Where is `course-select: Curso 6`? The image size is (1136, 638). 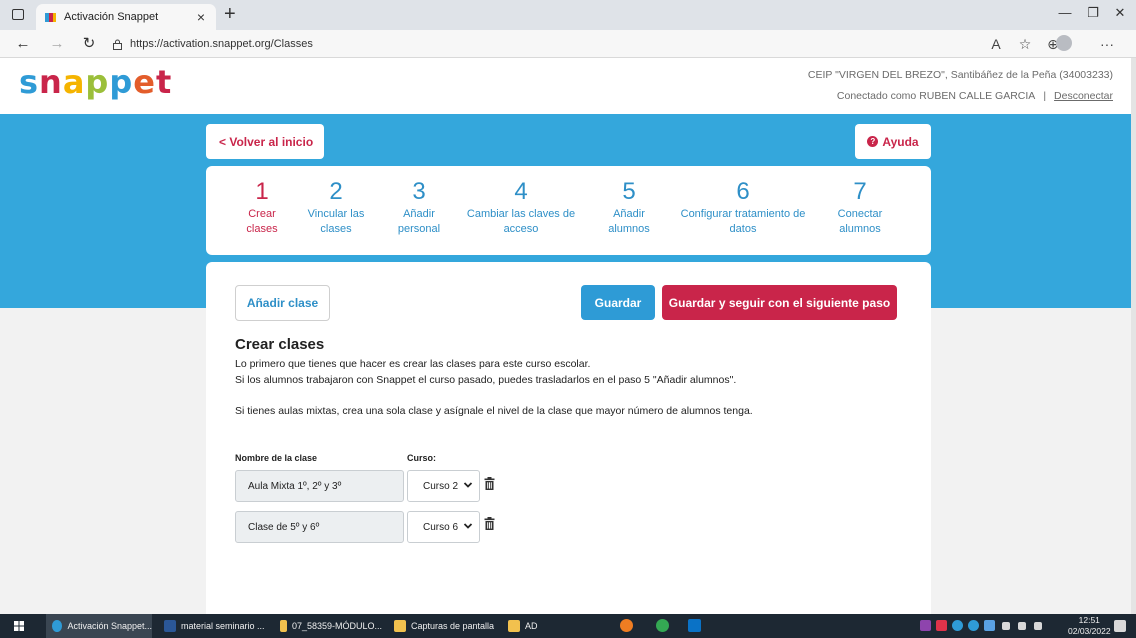 course-select: Curso 6 is located at coordinates (443, 527).